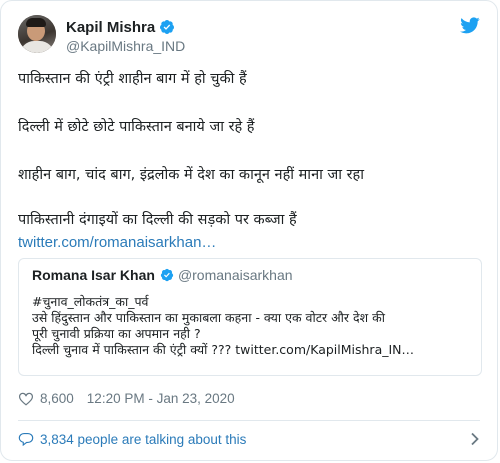  What do you see at coordinates (93, 275) in the screenshot?
I see `quoted-author-name: Romana Isar Khan` at bounding box center [93, 275].